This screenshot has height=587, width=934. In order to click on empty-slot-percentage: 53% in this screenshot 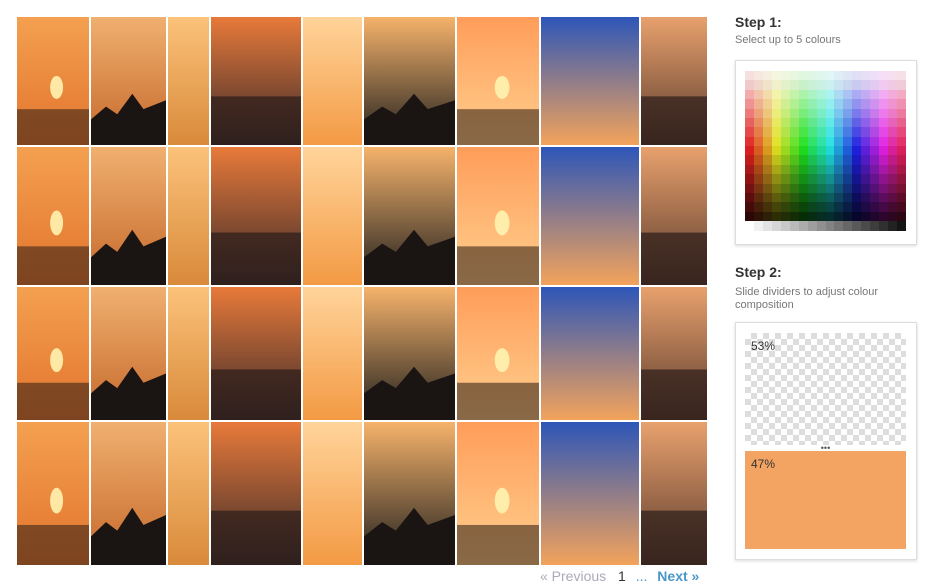, I will do `click(763, 346)`.